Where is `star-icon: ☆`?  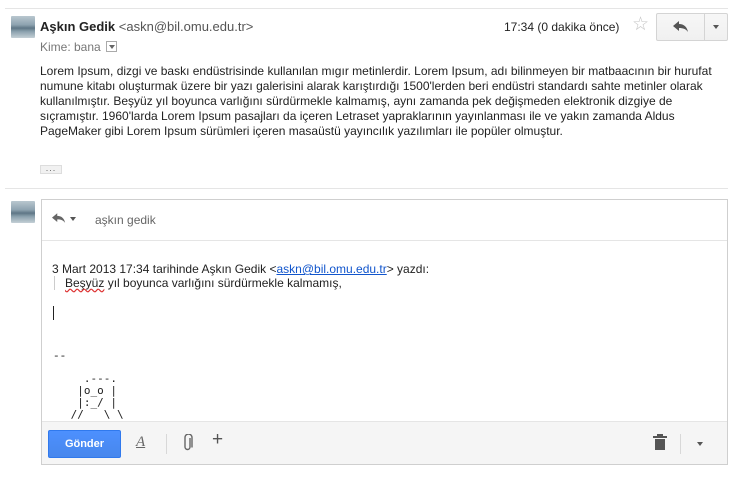
star-icon: ☆ is located at coordinates (640, 24).